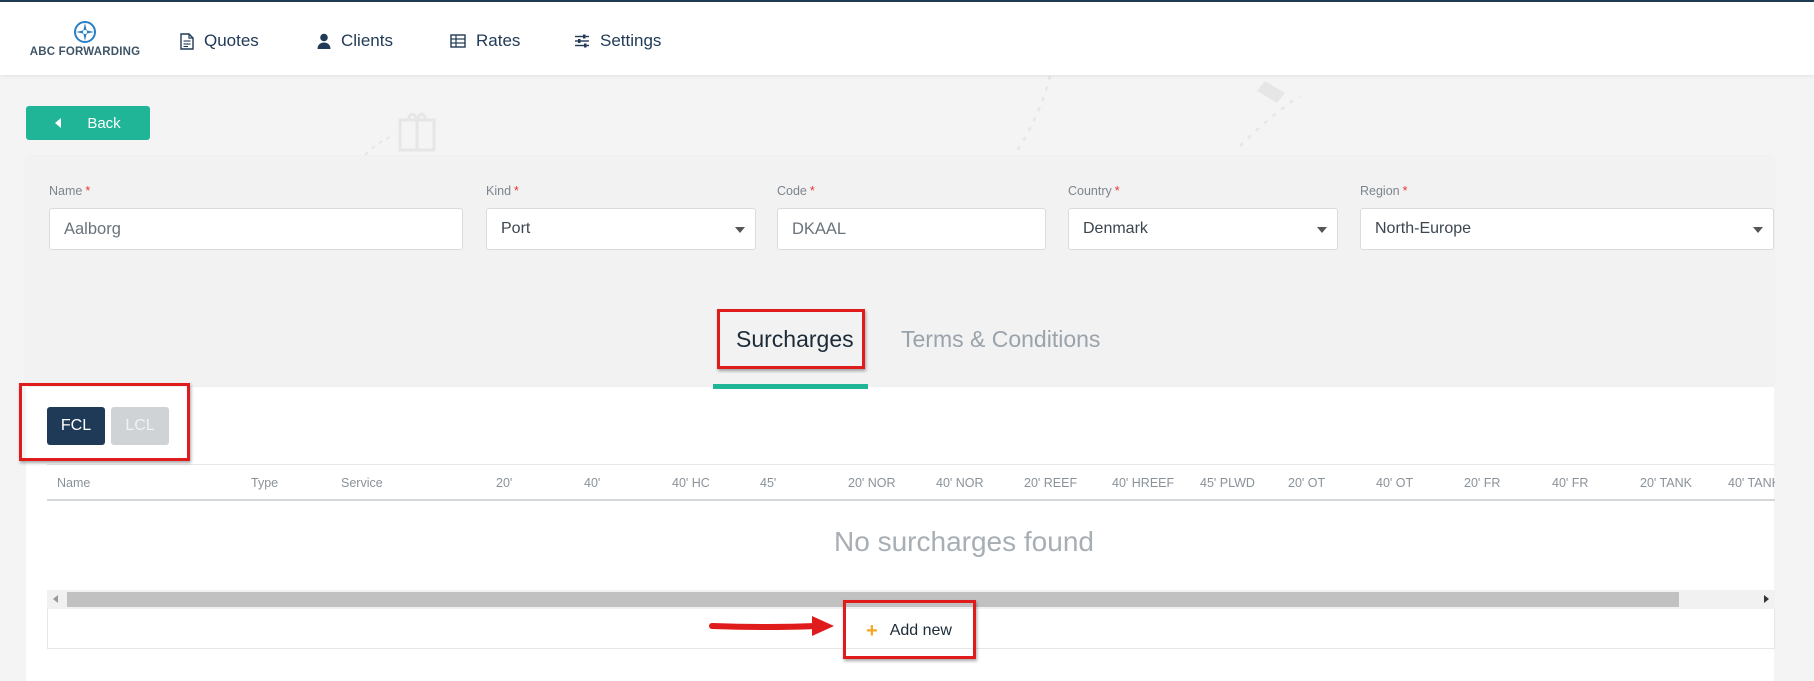  I want to click on column-header: 40' HREEF, so click(1143, 483).